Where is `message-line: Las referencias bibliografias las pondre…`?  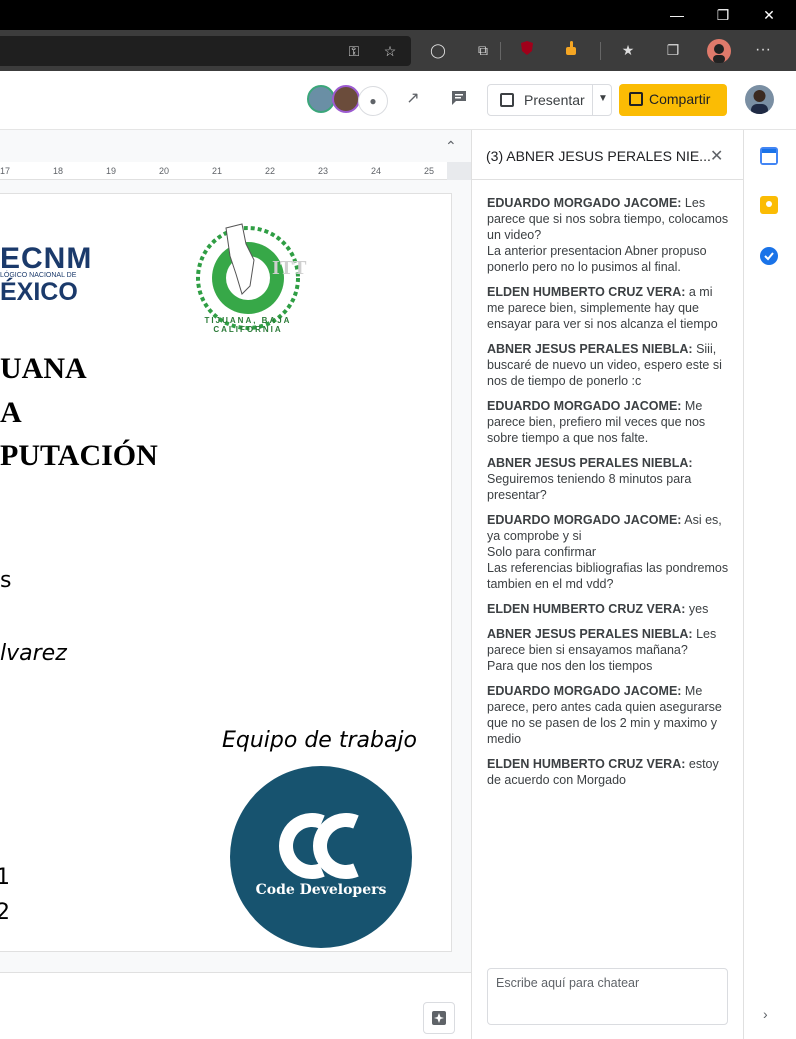 message-line: Las referencias bibliografias las pondre… is located at coordinates (608, 576).